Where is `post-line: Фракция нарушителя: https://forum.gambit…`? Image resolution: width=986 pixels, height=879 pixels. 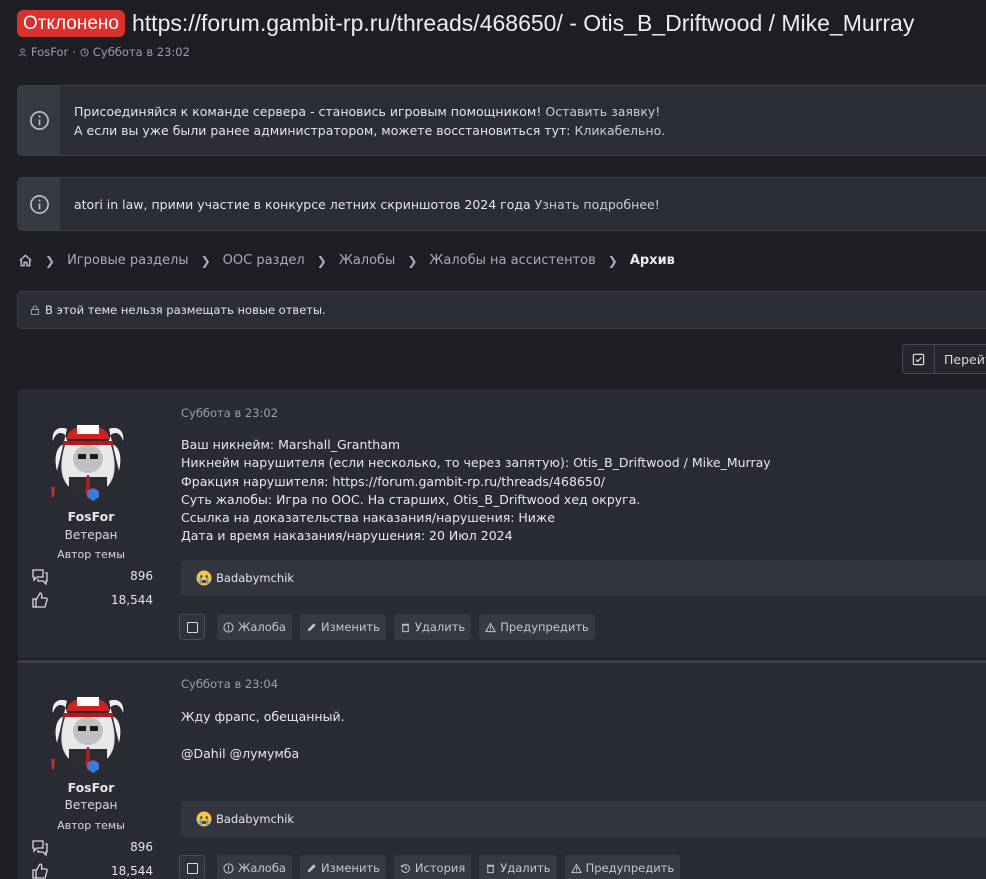 post-line: Фракция нарушителя: https://forum.gambit… is located at coordinates (393, 481).